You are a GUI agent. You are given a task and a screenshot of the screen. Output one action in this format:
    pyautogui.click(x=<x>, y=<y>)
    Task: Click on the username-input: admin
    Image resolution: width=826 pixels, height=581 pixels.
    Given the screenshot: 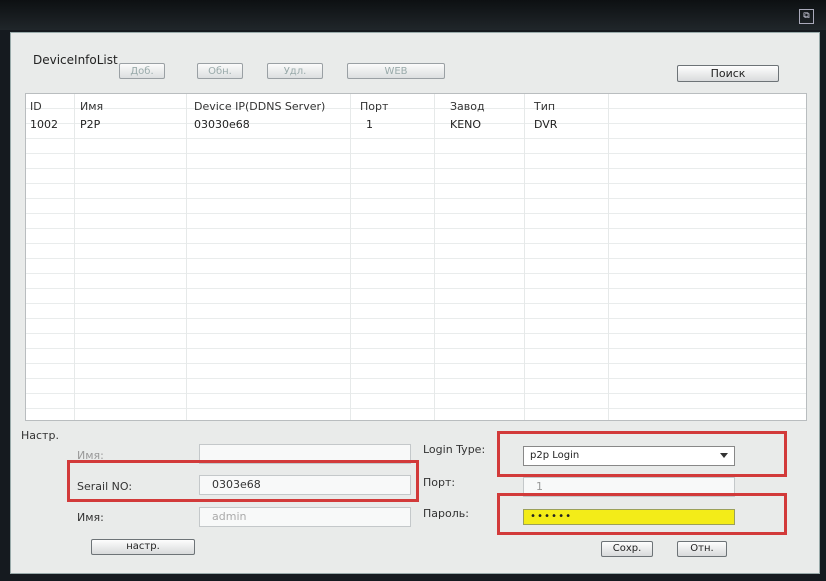 What is the action you would take?
    pyautogui.click(x=305, y=517)
    